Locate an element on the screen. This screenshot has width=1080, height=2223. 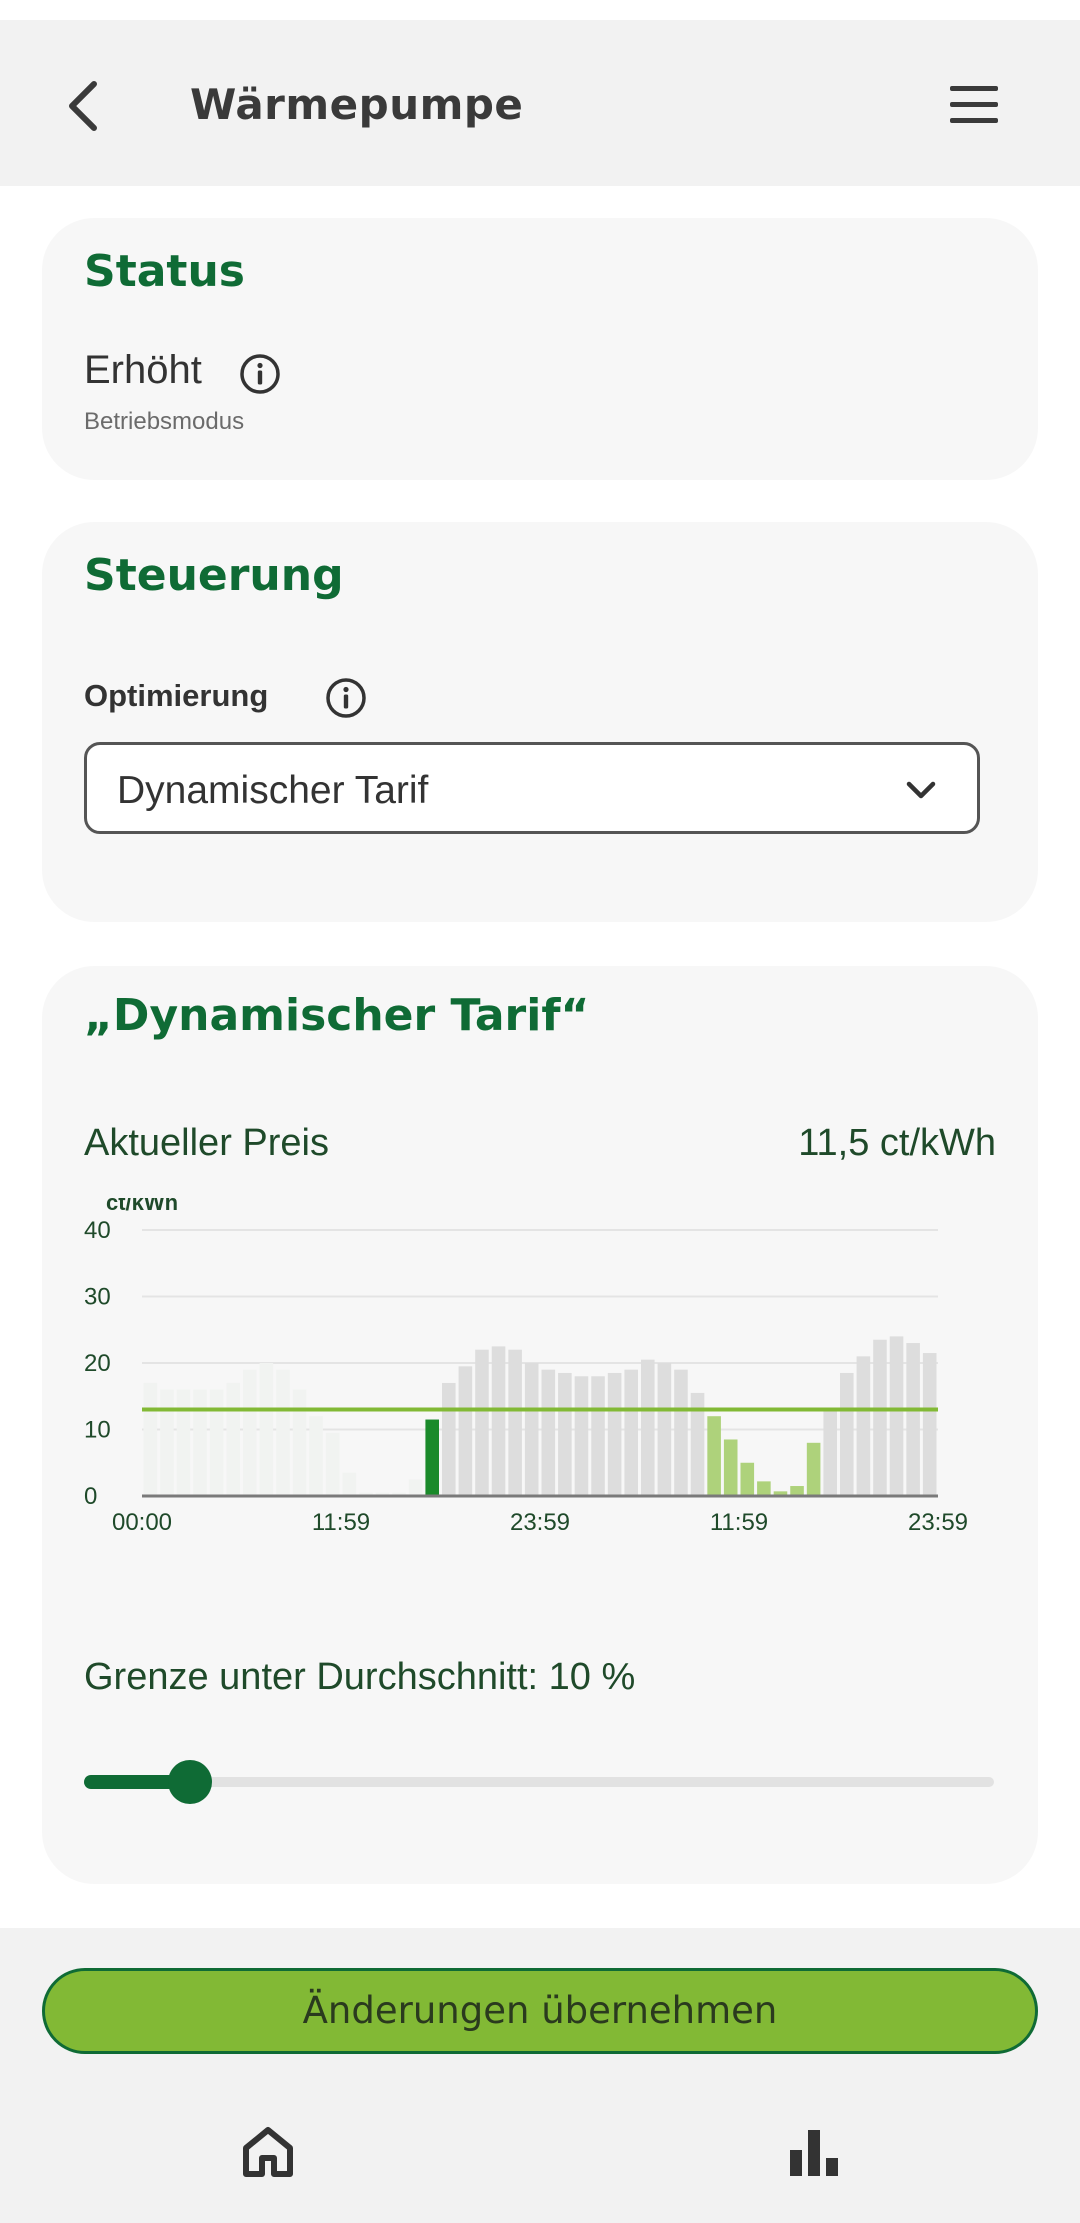
limit-label: Grenze unter Durchschnitt: 10 % is located at coordinates (360, 1677).